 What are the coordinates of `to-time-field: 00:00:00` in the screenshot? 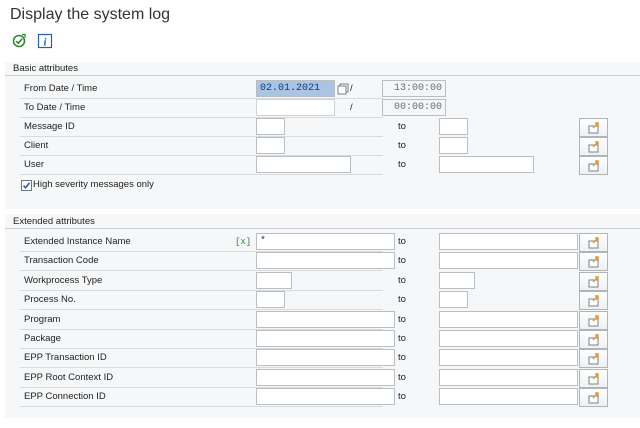 It's located at (414, 107).